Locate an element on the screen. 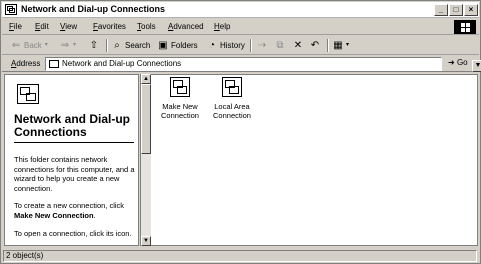 This screenshot has height=264, width=481. scroll-up-button: ▲ is located at coordinates (146, 79).